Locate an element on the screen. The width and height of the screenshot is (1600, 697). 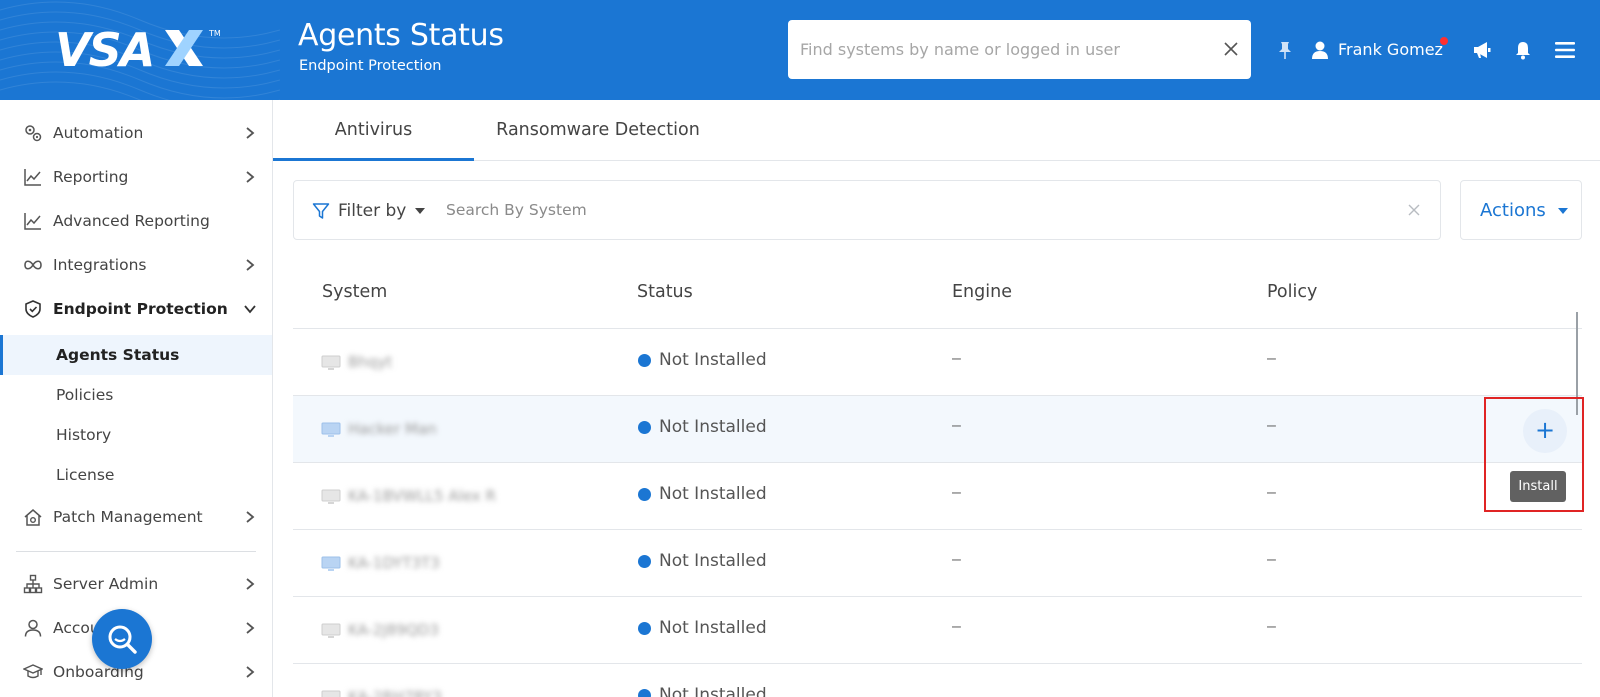
actions-label: Actions is located at coordinates (1513, 210).